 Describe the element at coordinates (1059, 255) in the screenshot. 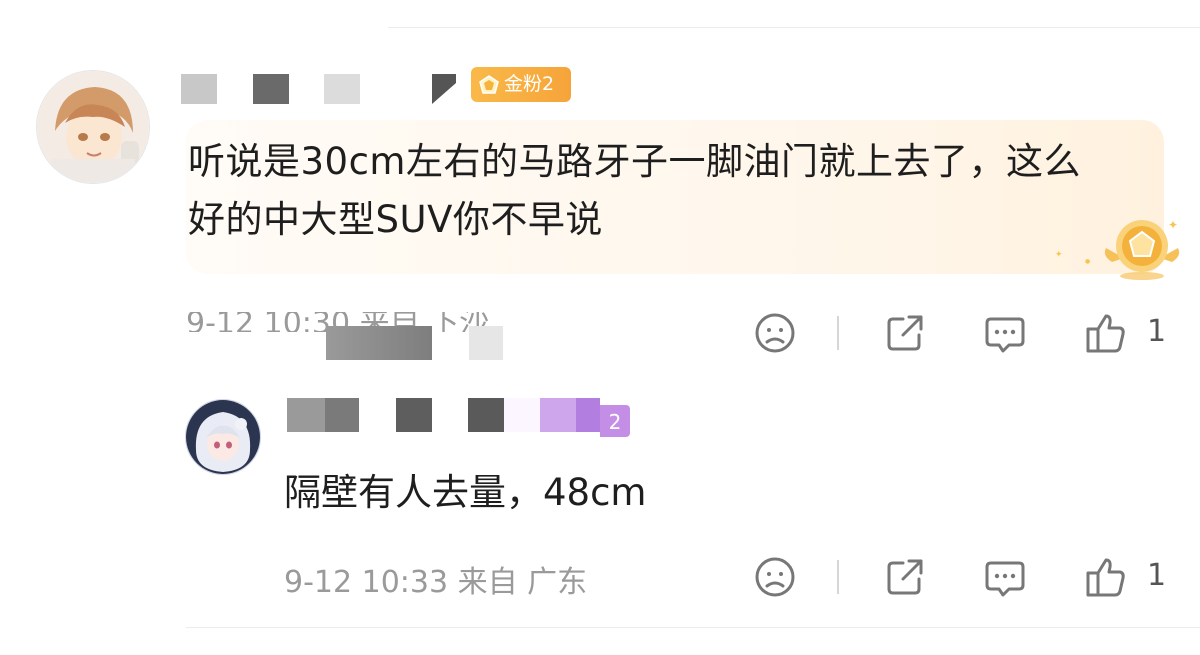

I see `sparkle-icon: ✦` at that location.